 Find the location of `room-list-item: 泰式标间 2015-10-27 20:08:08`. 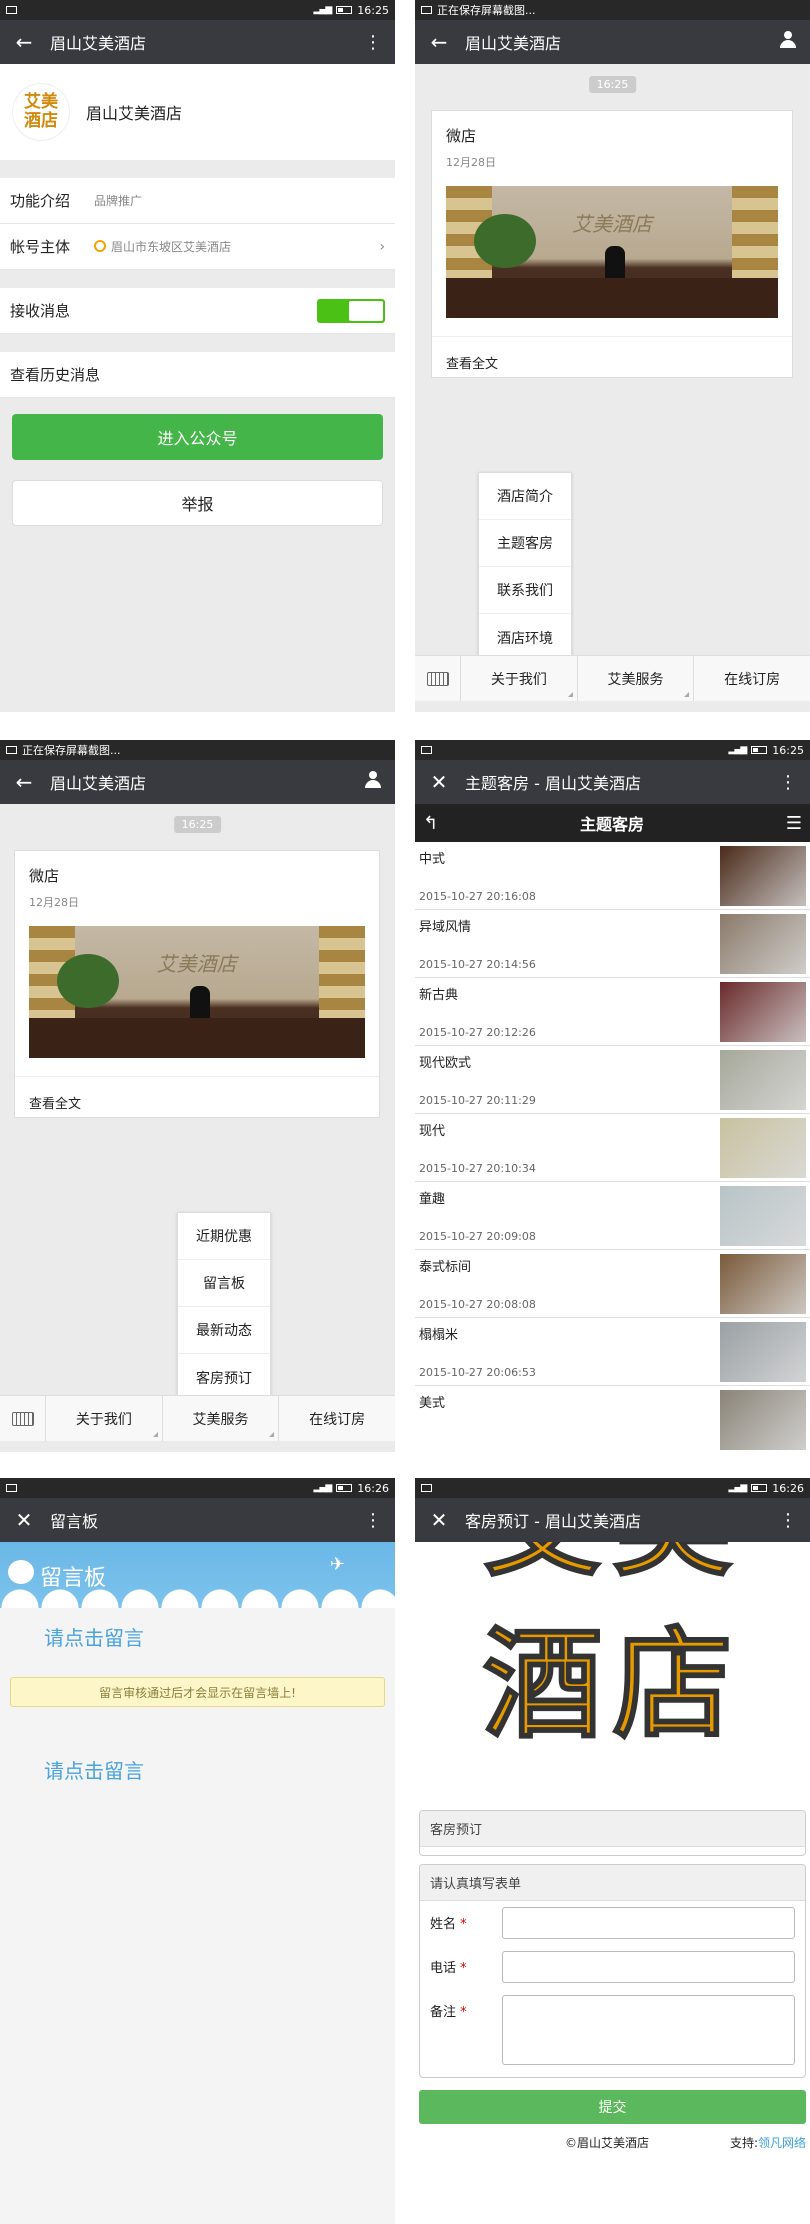

room-list-item: 泰式标间 2015-10-27 20:08:08 is located at coordinates (612, 1284).